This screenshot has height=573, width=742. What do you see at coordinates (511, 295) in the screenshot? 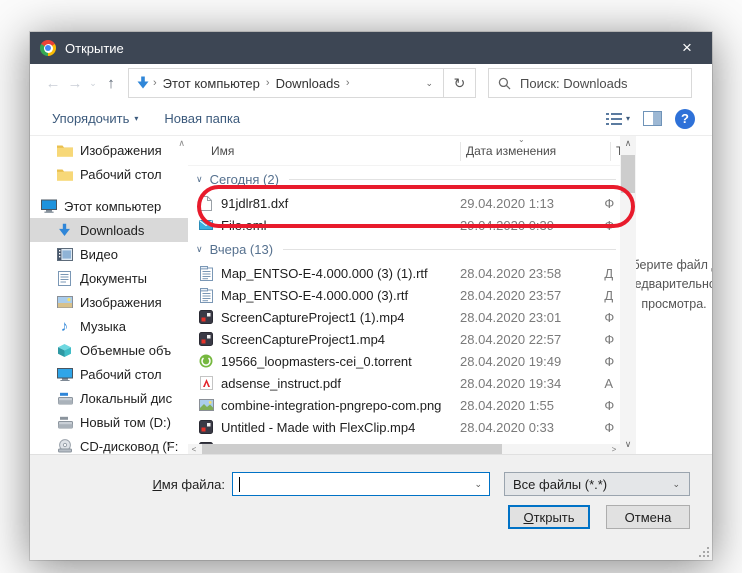
I see `file-date: 28.04.2020 23:57` at bounding box center [511, 295].